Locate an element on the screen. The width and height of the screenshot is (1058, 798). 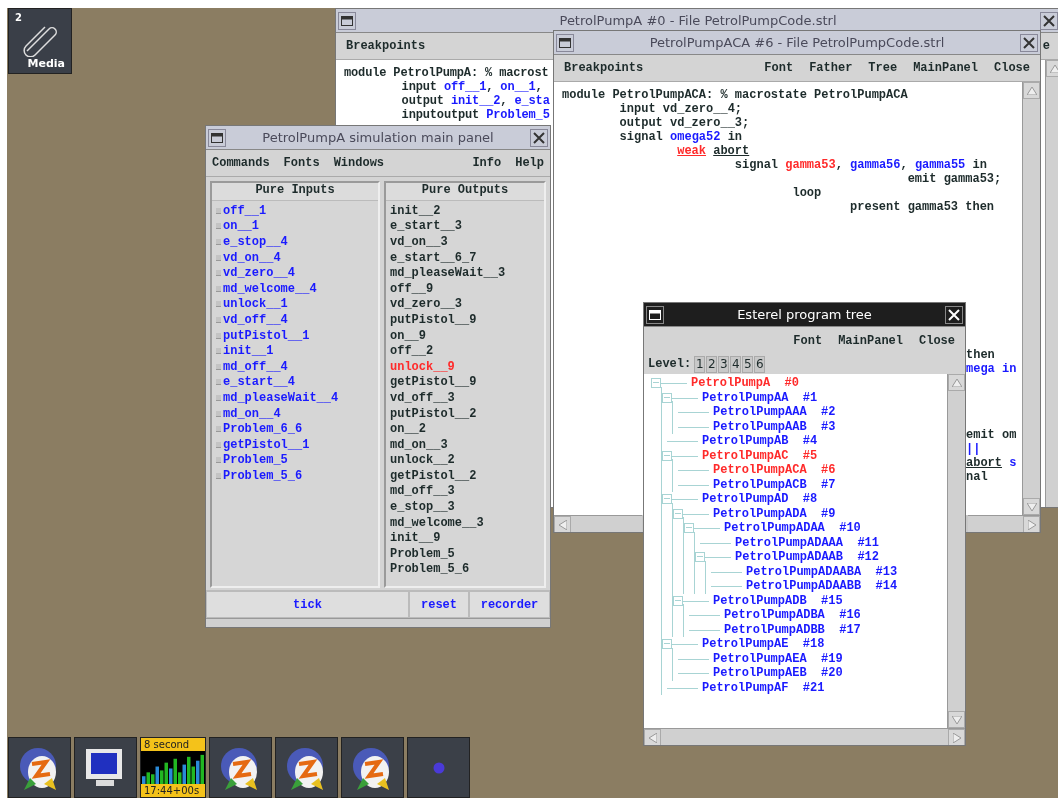
tree-node: PetrolPumpADAAB #12 is located at coordinates (807, 557).